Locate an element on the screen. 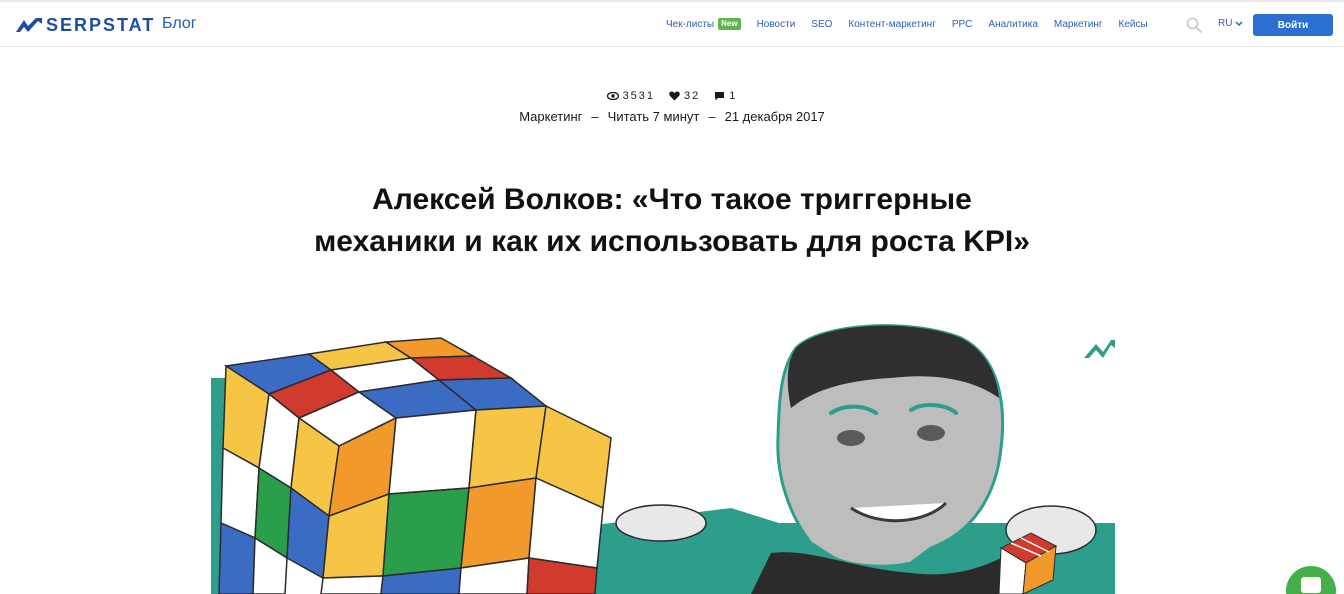 Image resolution: width=1344 pixels, height=594 pixels. comments-count: 1 is located at coordinates (733, 96).